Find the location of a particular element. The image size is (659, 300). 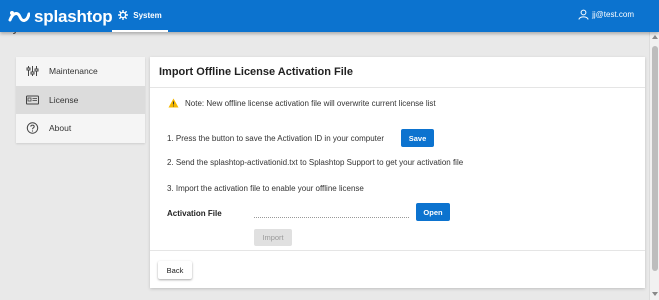

license-card-icon is located at coordinates (32, 100).